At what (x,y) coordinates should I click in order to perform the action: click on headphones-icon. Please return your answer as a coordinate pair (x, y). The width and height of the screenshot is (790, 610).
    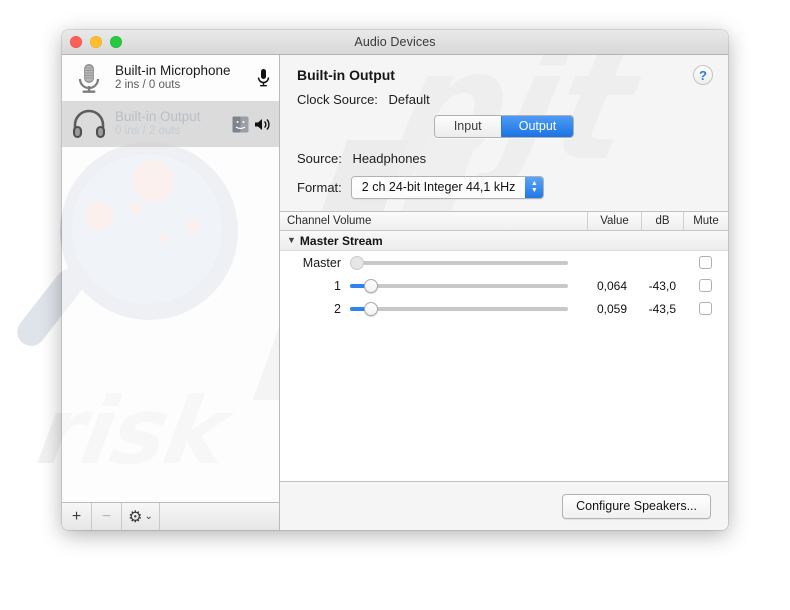
    Looking at the image, I should click on (89, 124).